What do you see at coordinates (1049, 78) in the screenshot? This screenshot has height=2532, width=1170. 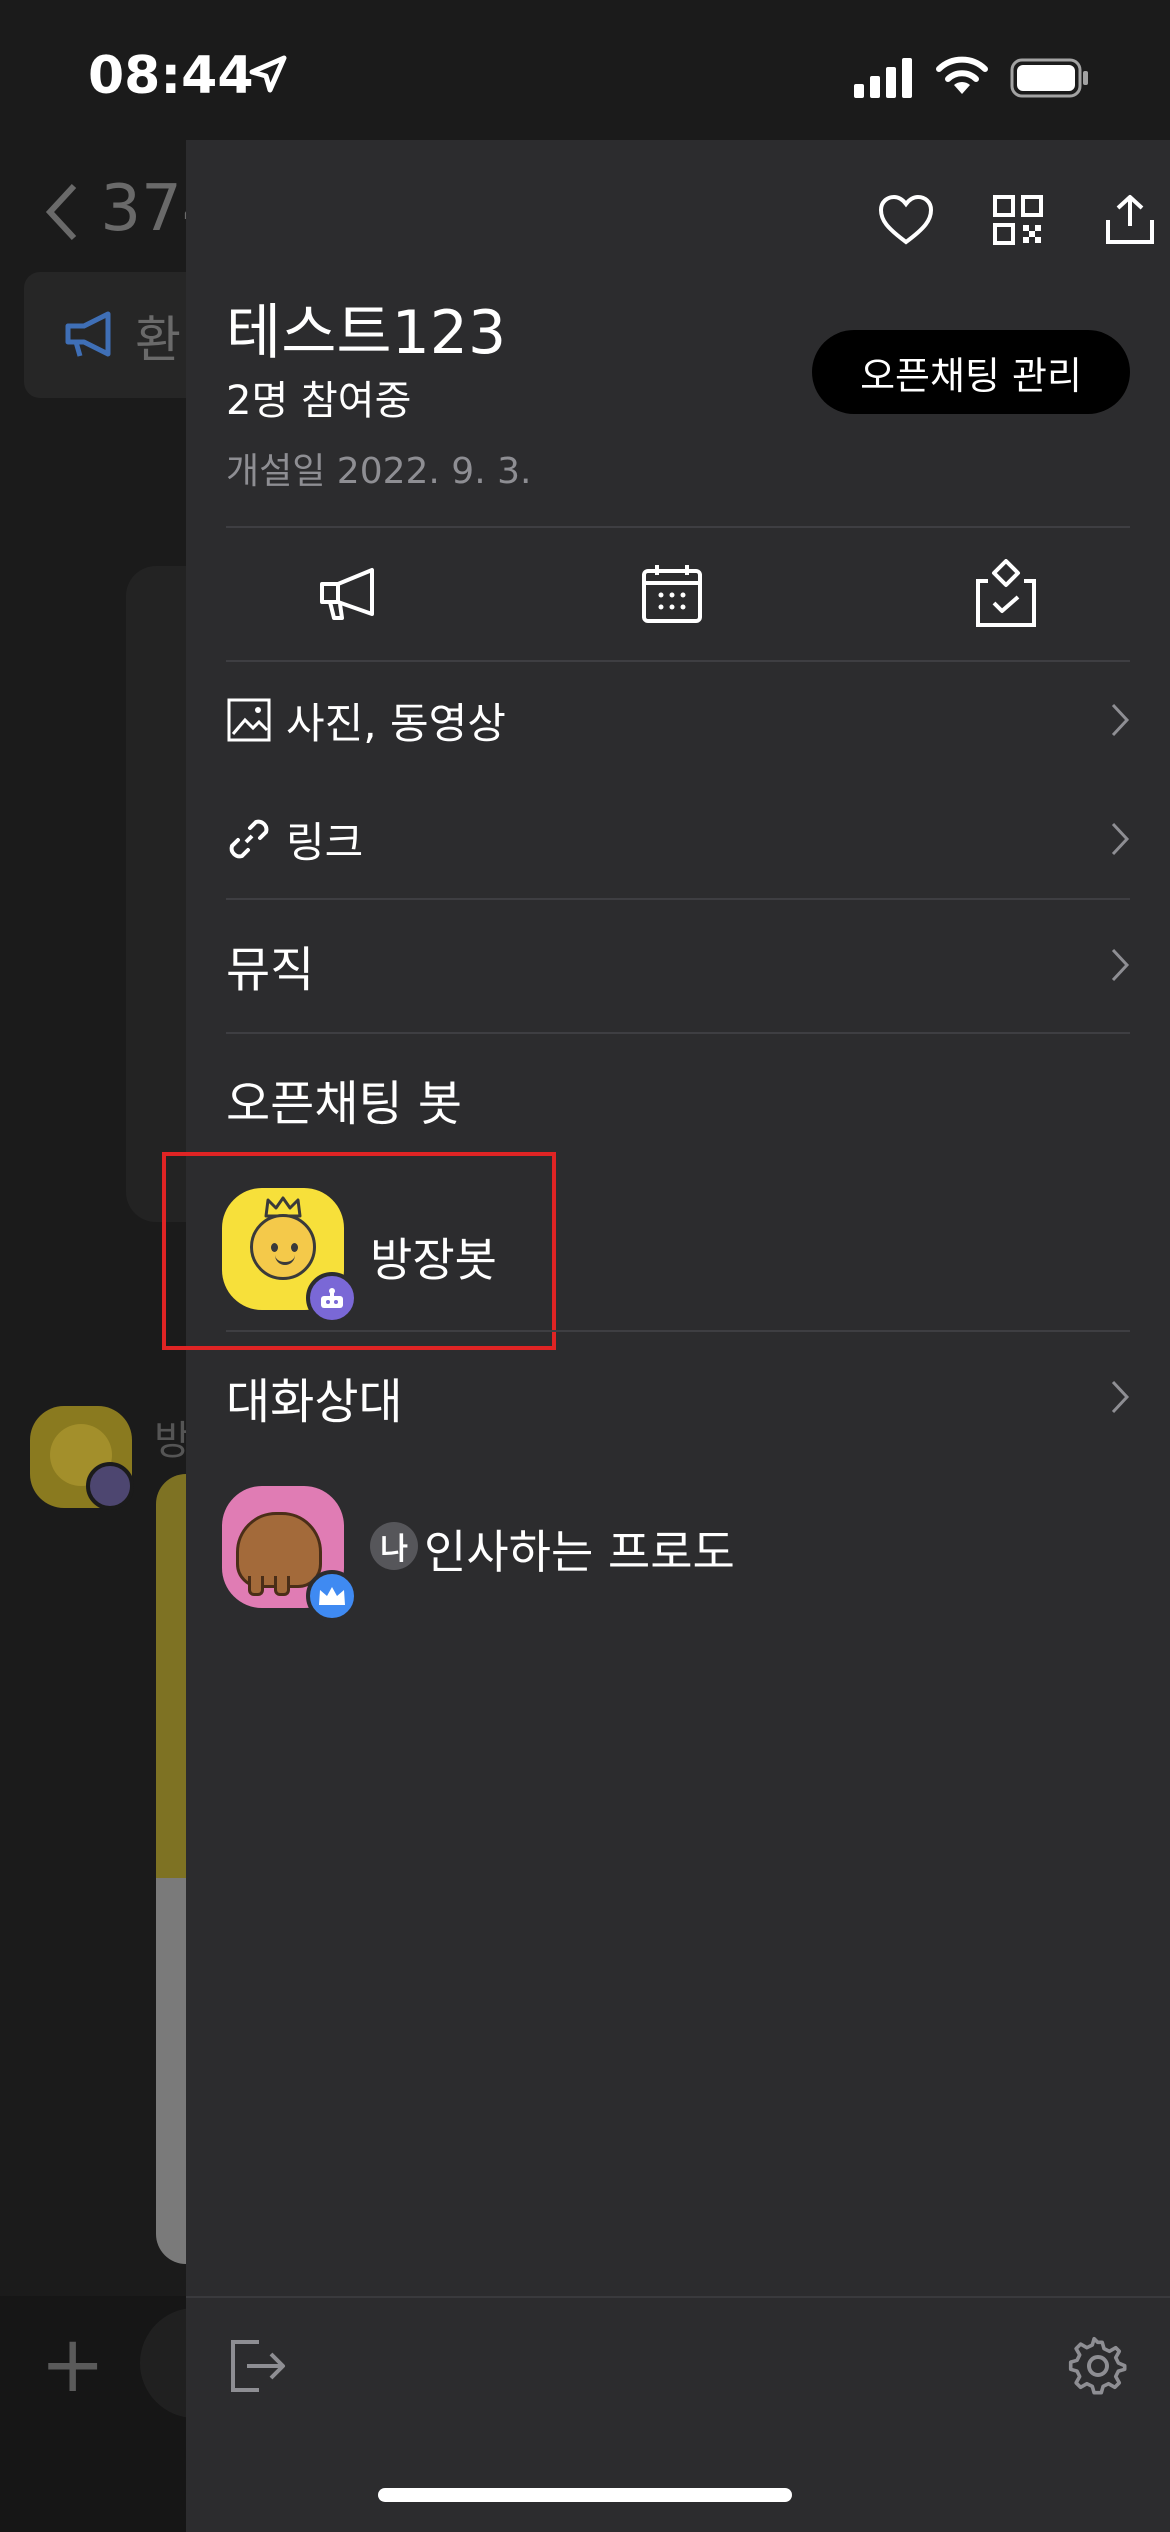 I see `battery-icon` at bounding box center [1049, 78].